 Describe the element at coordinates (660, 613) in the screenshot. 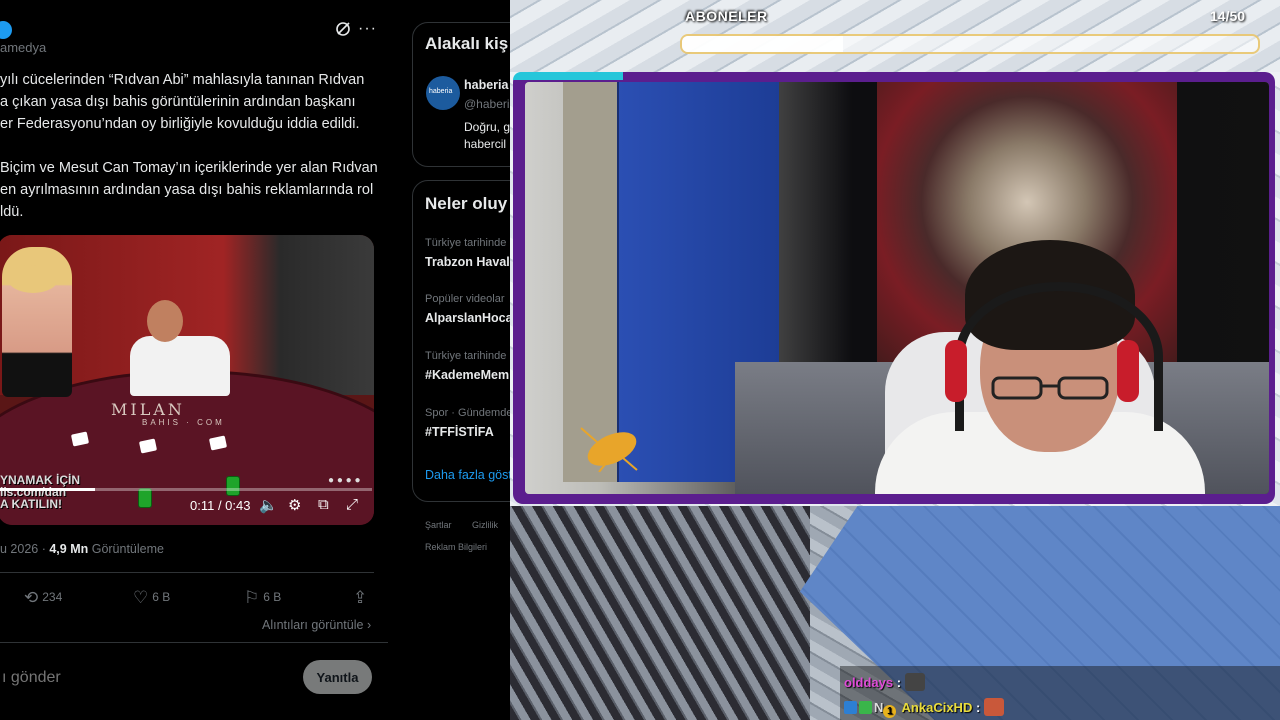

I see `game-building` at that location.